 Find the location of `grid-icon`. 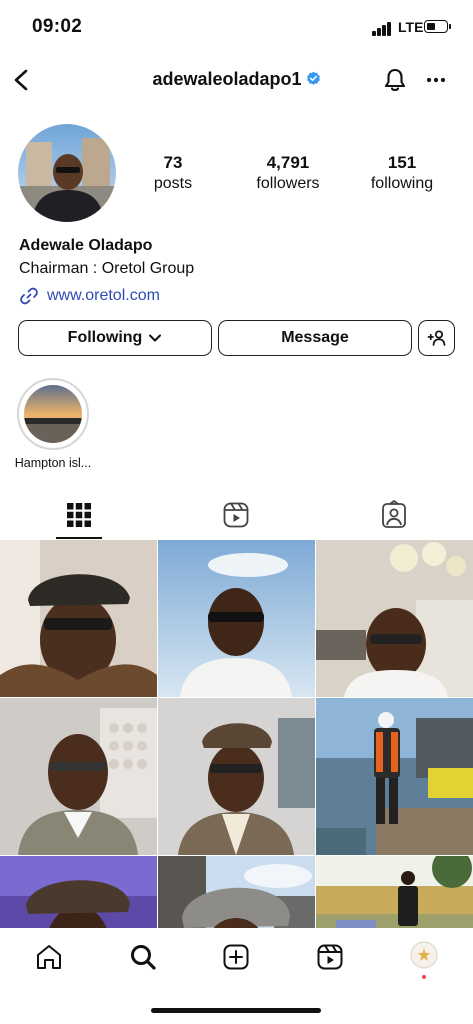

grid-icon is located at coordinates (79, 515).